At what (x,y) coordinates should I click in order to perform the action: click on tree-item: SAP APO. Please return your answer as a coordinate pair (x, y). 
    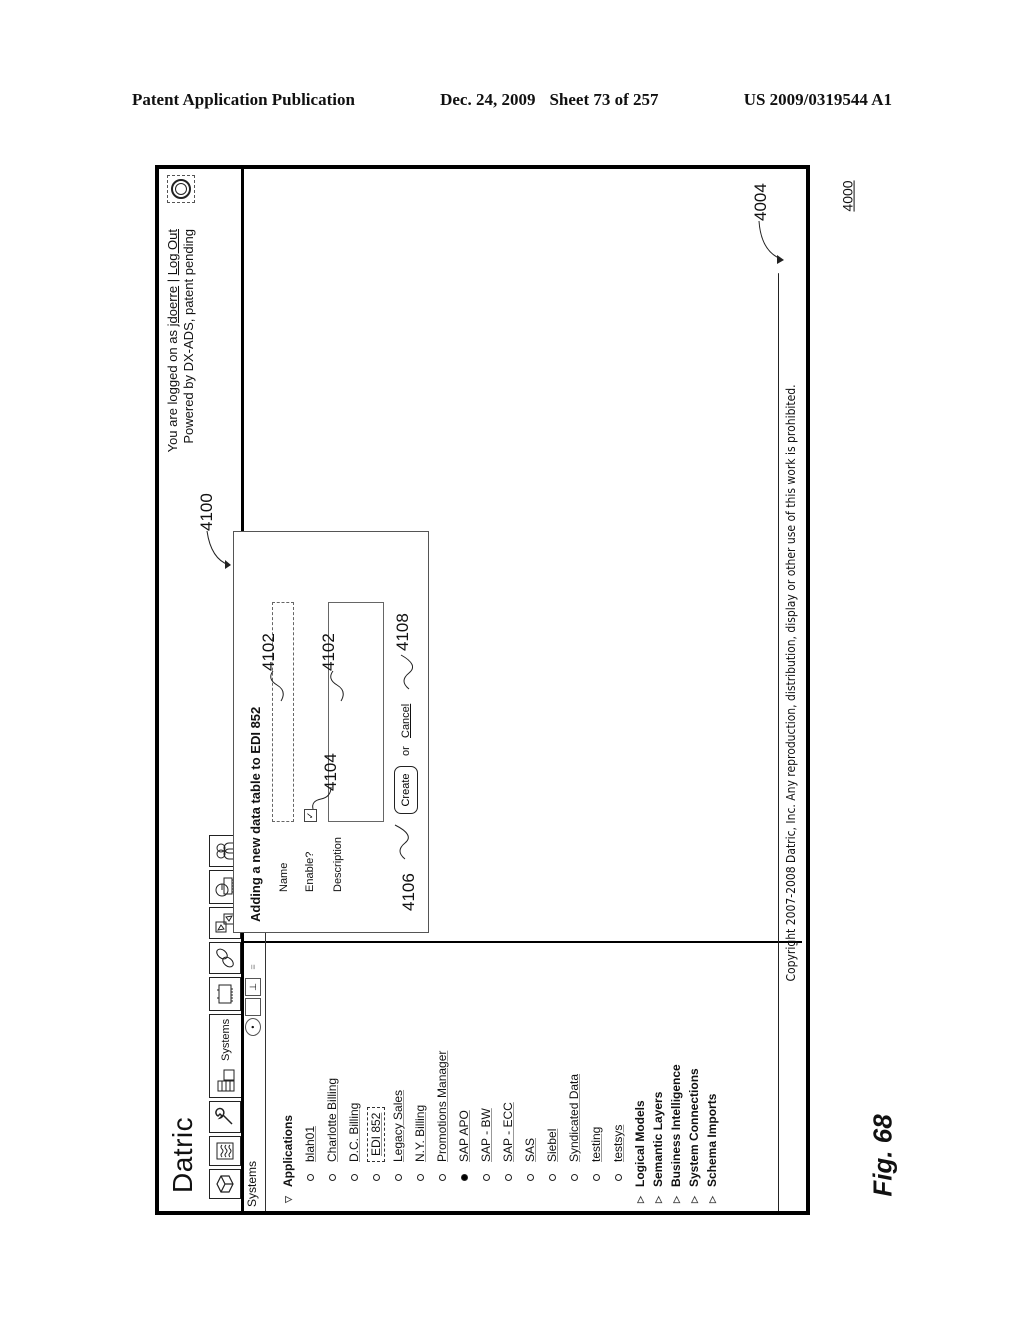
    Looking at the image, I should click on (464, 1116).